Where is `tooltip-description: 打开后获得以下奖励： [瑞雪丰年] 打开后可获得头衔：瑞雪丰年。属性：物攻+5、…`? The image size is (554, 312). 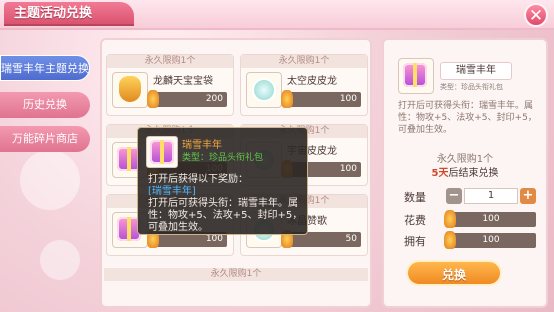
tooltip-description: 打开后获得以下奖励： [瑞雪丰年] 打开后可获得头衔：瑞雪丰年。属性：物攻+5、… is located at coordinates (226, 204).